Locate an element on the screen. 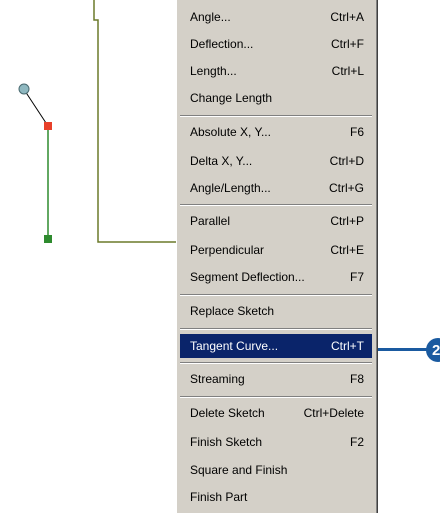 The height and width of the screenshot is (513, 440). menu-item-label: Streaming is located at coordinates (217, 379).